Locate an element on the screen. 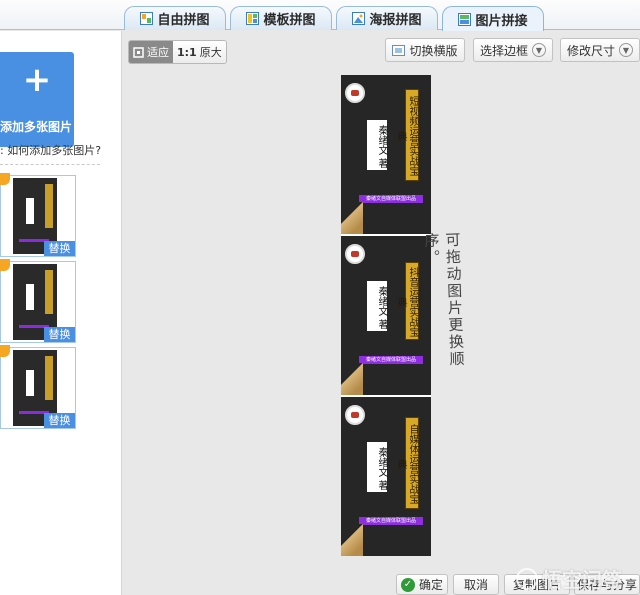 This screenshot has width=640, height=595. zoom-toggle: 适应 1:1 原大 is located at coordinates (177, 52).